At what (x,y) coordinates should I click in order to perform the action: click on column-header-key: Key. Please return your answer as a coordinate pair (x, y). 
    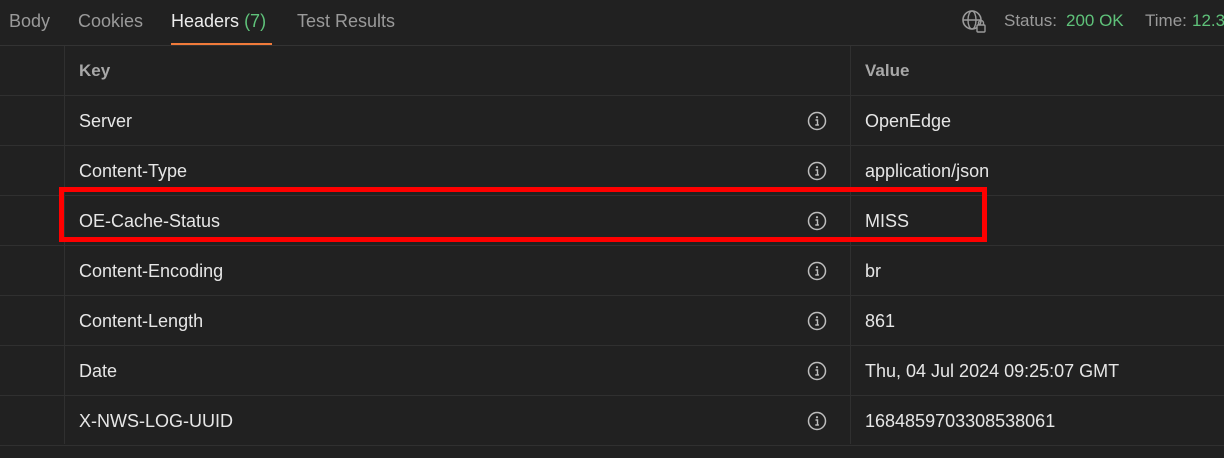
    Looking at the image, I should click on (95, 70).